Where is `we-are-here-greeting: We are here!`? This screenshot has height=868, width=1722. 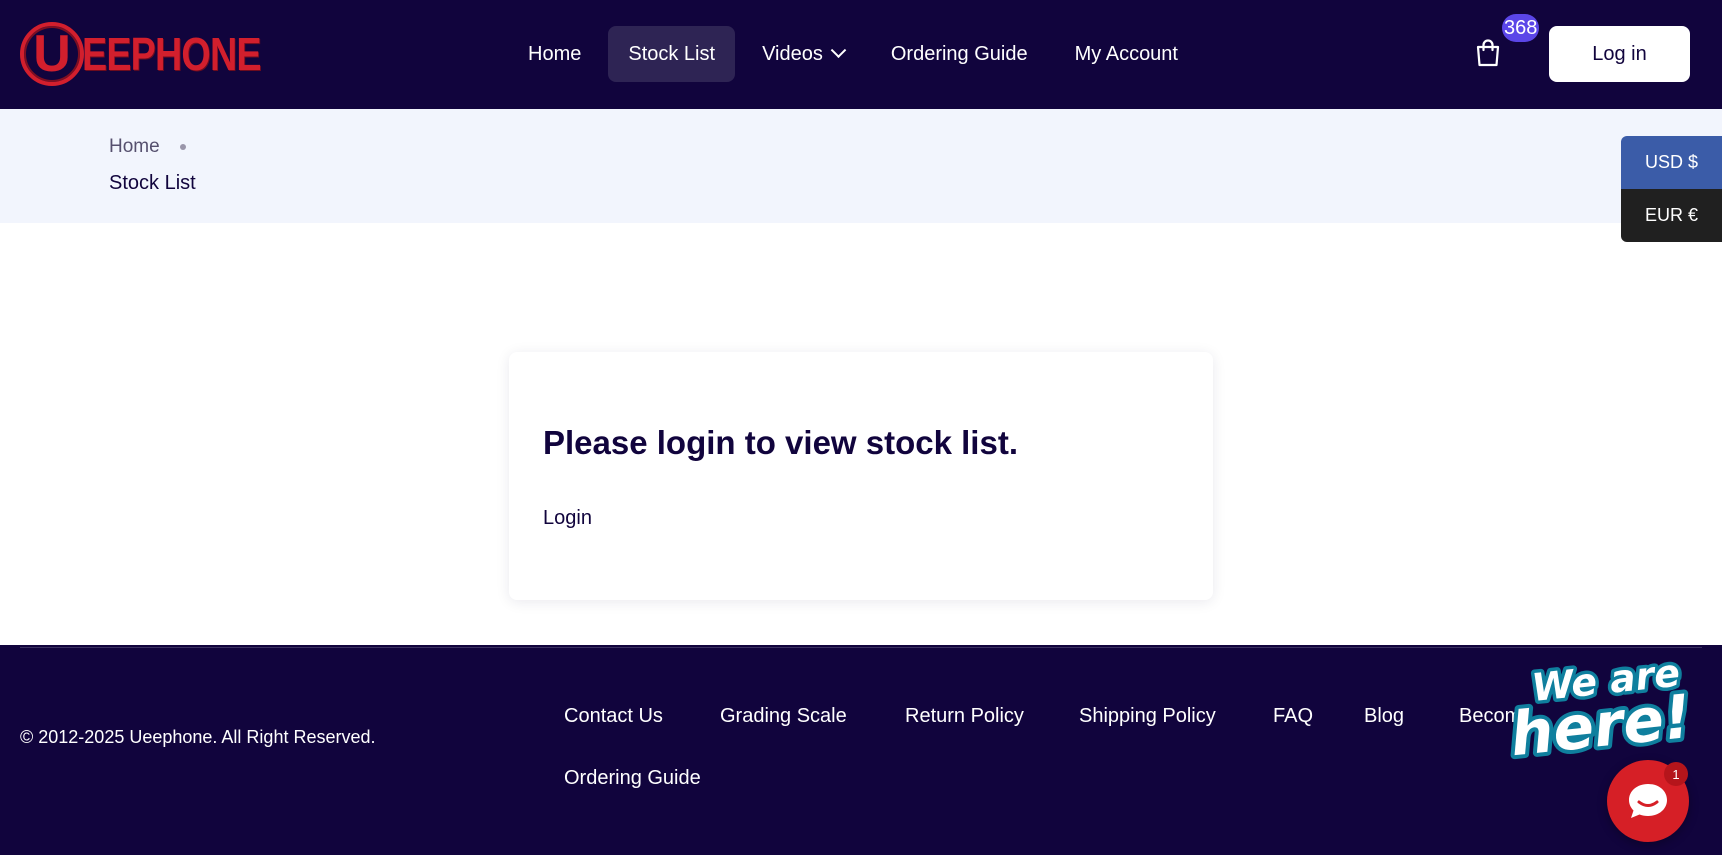
we-are-here-greeting: We are here! is located at coordinates (1600, 705).